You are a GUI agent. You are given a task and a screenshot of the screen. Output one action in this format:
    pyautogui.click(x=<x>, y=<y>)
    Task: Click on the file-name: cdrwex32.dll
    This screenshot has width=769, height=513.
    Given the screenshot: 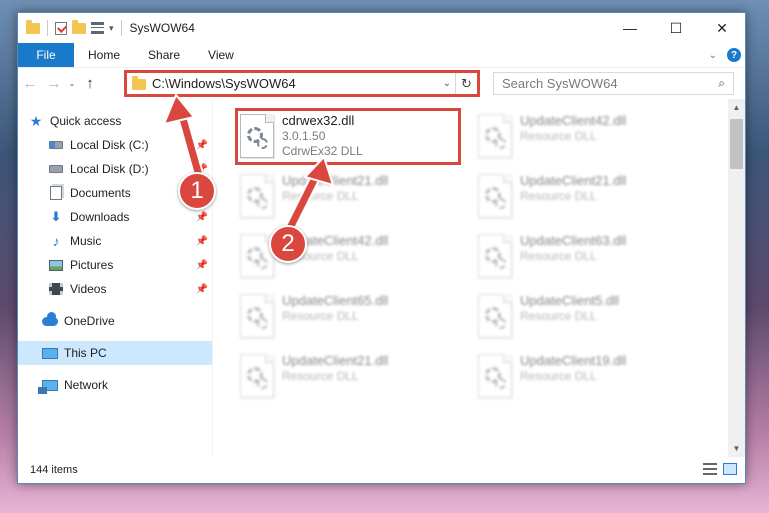 What is the action you would take?
    pyautogui.click(x=318, y=120)
    